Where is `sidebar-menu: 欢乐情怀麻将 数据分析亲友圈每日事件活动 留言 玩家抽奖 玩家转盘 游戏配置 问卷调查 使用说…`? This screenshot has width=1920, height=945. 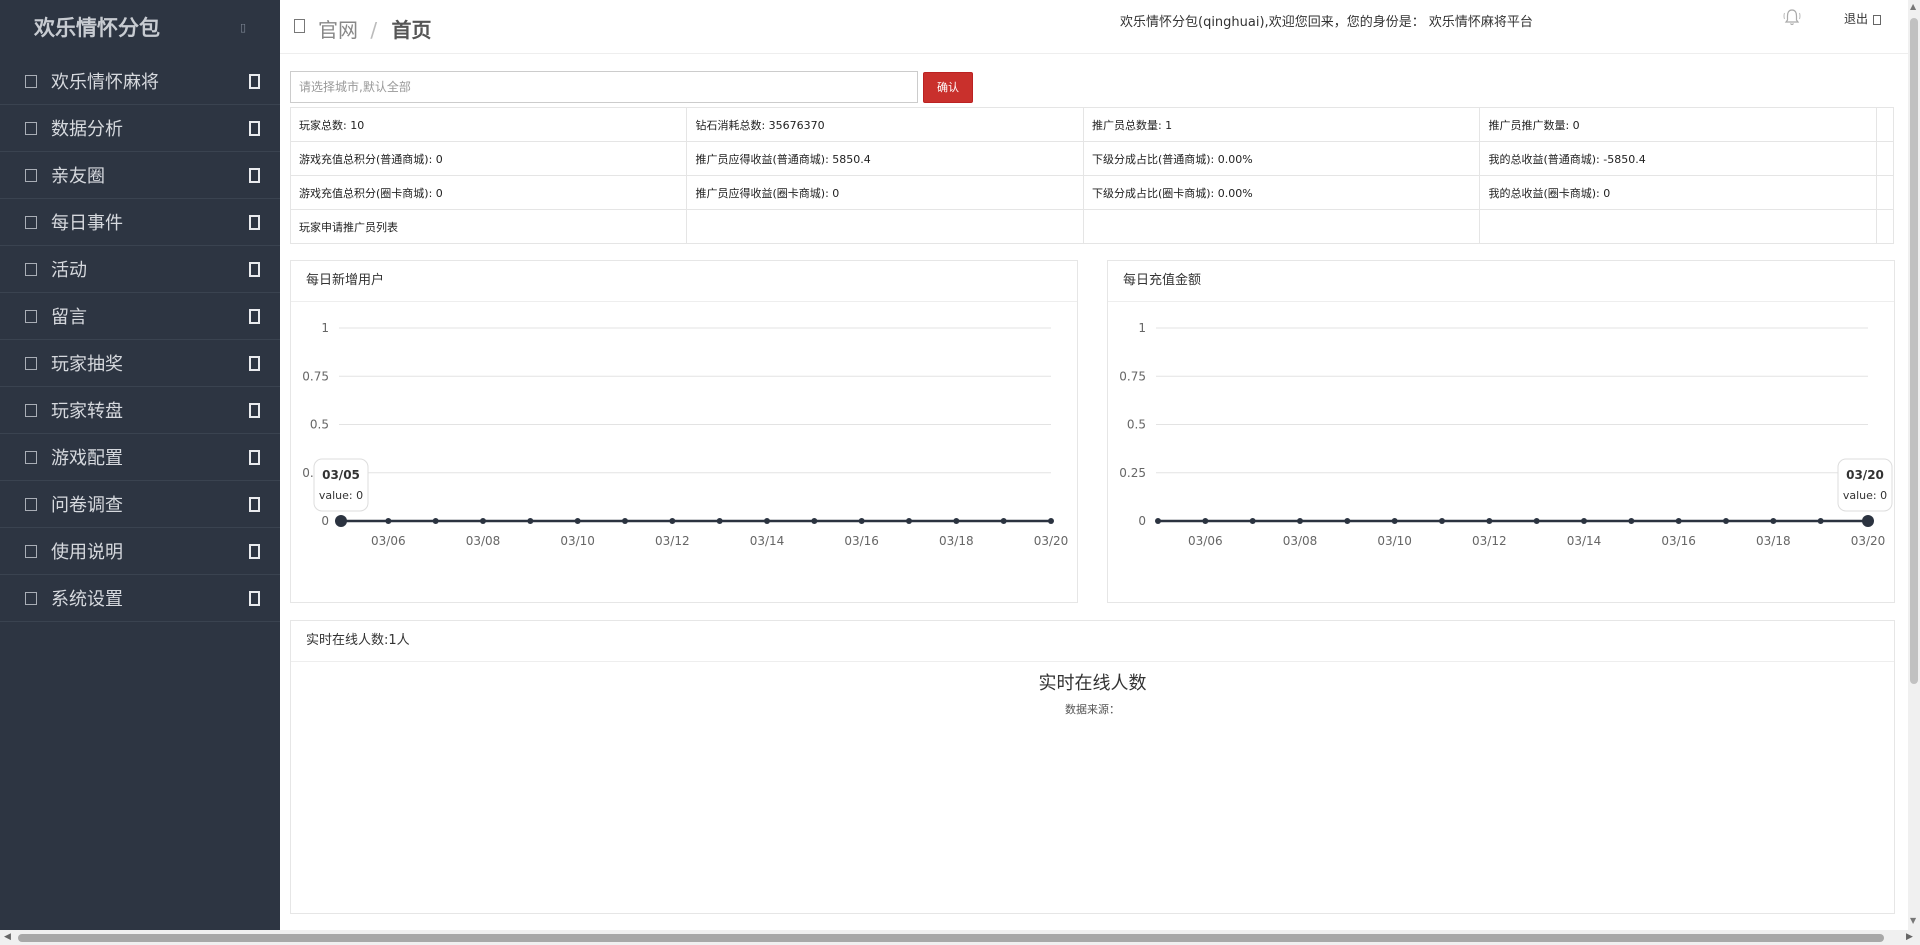 sidebar-menu: 欢乐情怀麻将 数据分析亲友圈每日事件活动 留言 玩家抽奖 玩家转盘 游戏配置 问卷调查 使用说… is located at coordinates (140, 340).